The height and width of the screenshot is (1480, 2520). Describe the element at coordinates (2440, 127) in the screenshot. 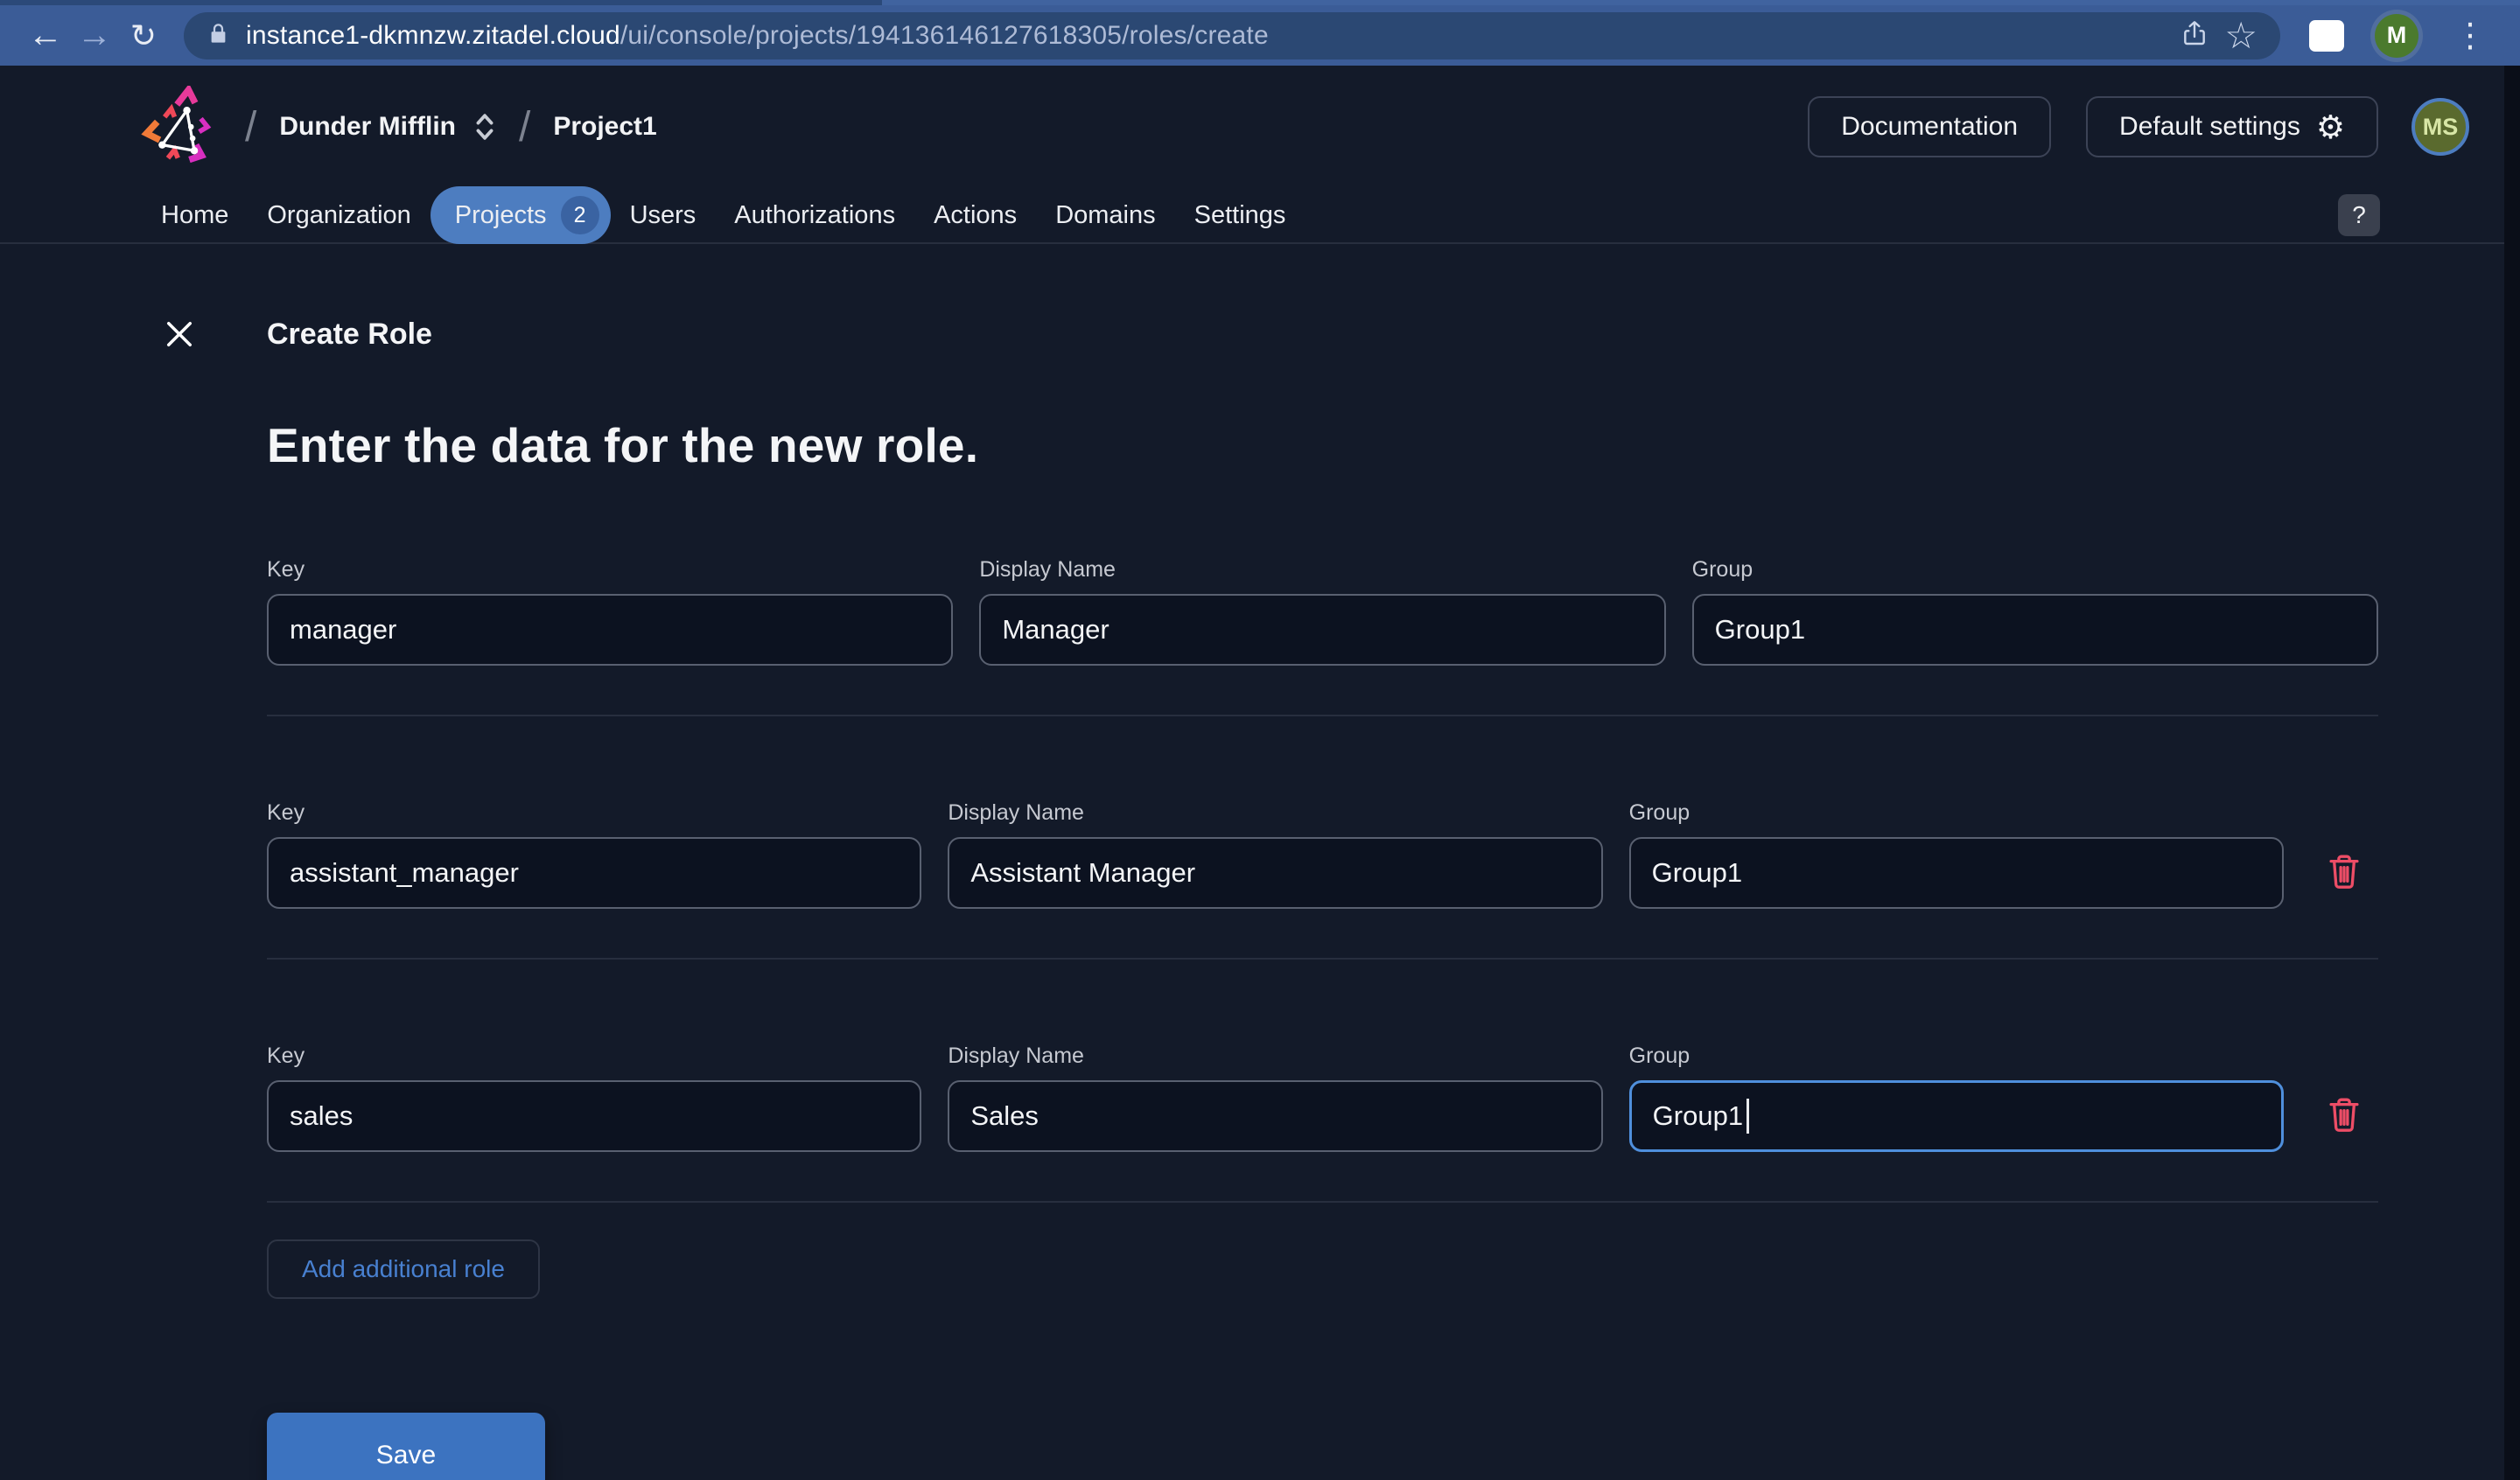

I see `user-avatar: MS` at that location.